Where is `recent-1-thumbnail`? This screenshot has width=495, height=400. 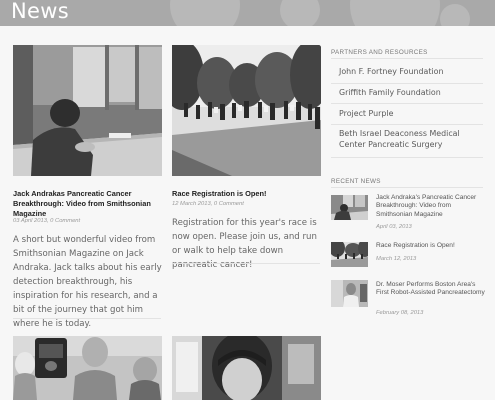 recent-1-thumbnail is located at coordinates (349, 207).